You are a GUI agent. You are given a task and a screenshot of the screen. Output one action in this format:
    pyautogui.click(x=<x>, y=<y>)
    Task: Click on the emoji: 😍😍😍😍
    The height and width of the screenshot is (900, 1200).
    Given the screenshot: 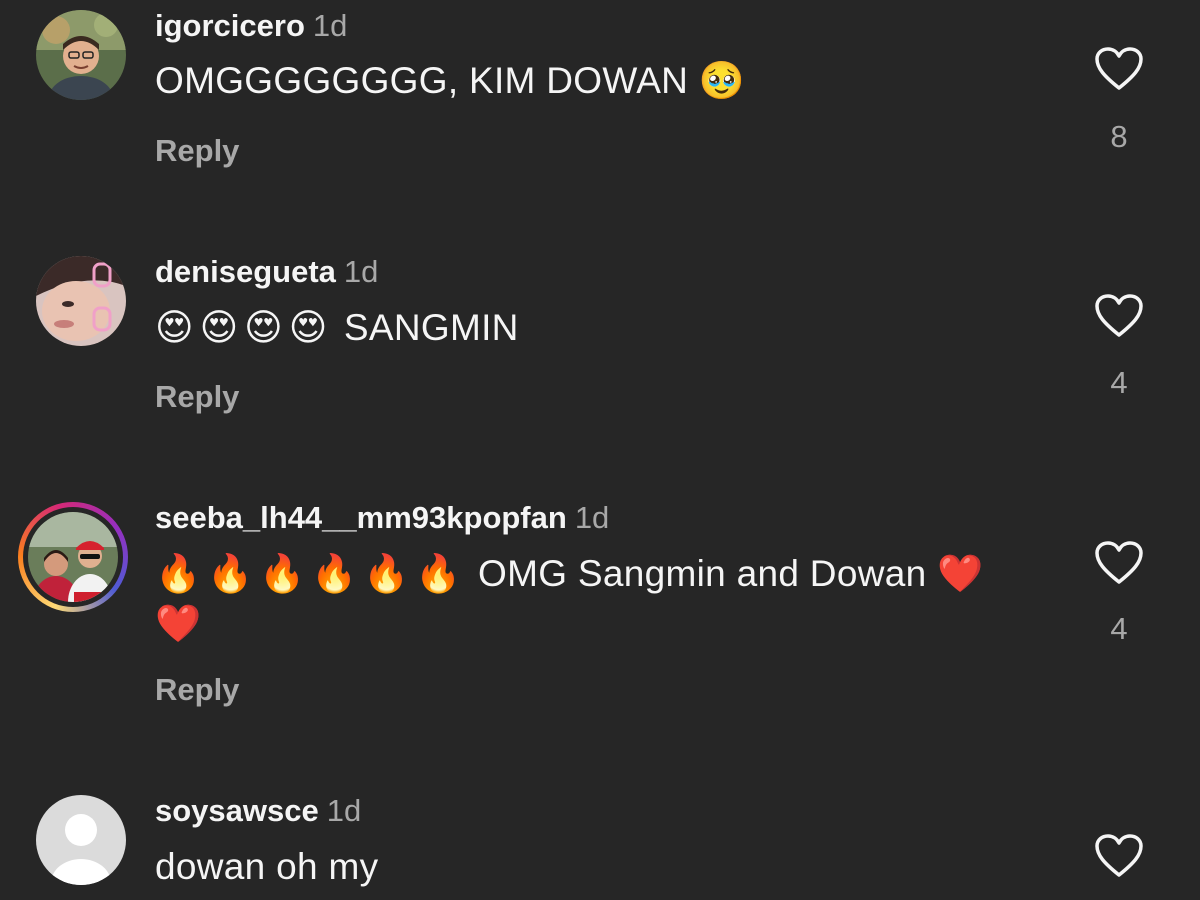 What is the action you would take?
    pyautogui.click(x=244, y=327)
    